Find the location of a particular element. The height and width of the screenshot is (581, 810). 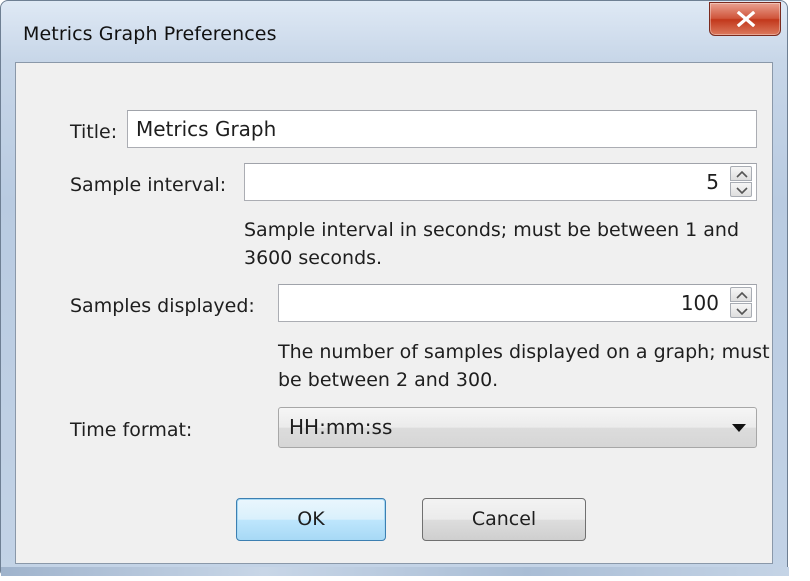

samples-displayed-spin-buttons is located at coordinates (742, 303).